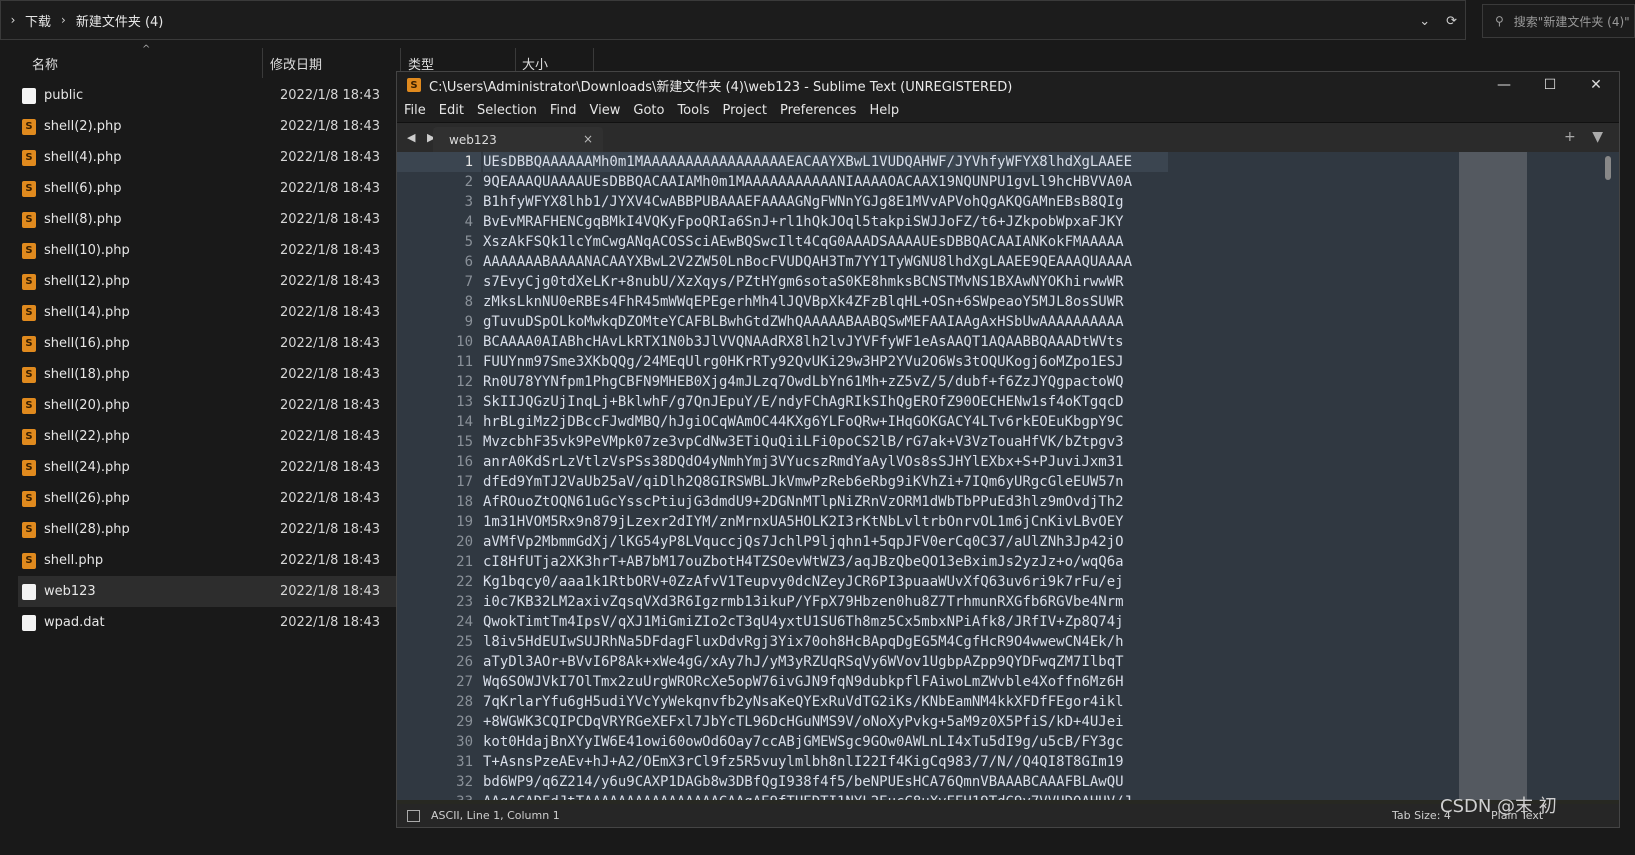  Describe the element at coordinates (451, 110) in the screenshot. I see `menu-item-edit: Edit` at that location.